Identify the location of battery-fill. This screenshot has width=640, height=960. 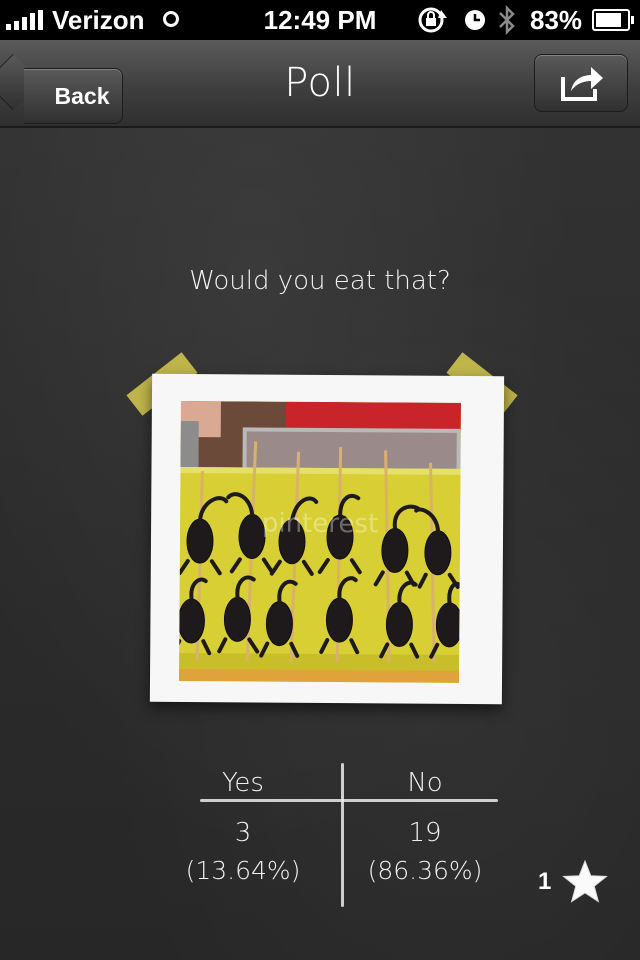
(608, 20).